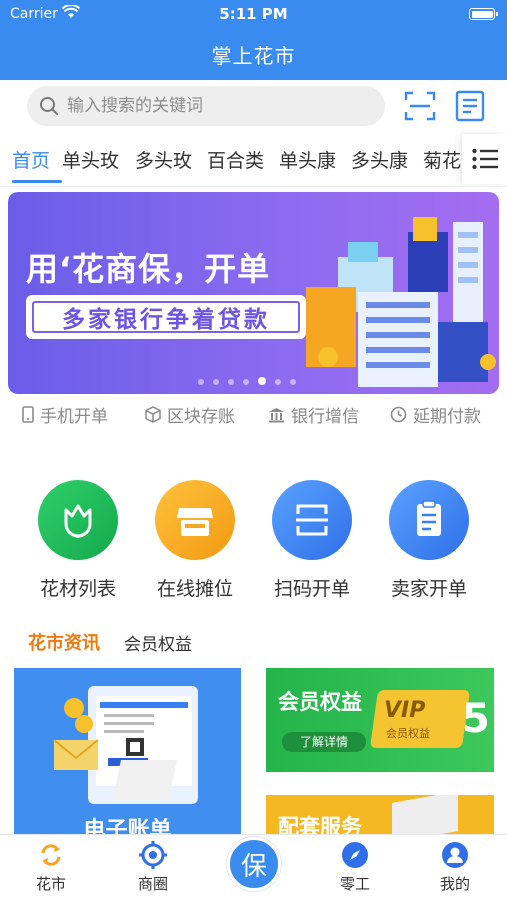 The image size is (507, 900). Describe the element at coordinates (447, 417) in the screenshot. I see `feature-label: 延期付款` at that location.